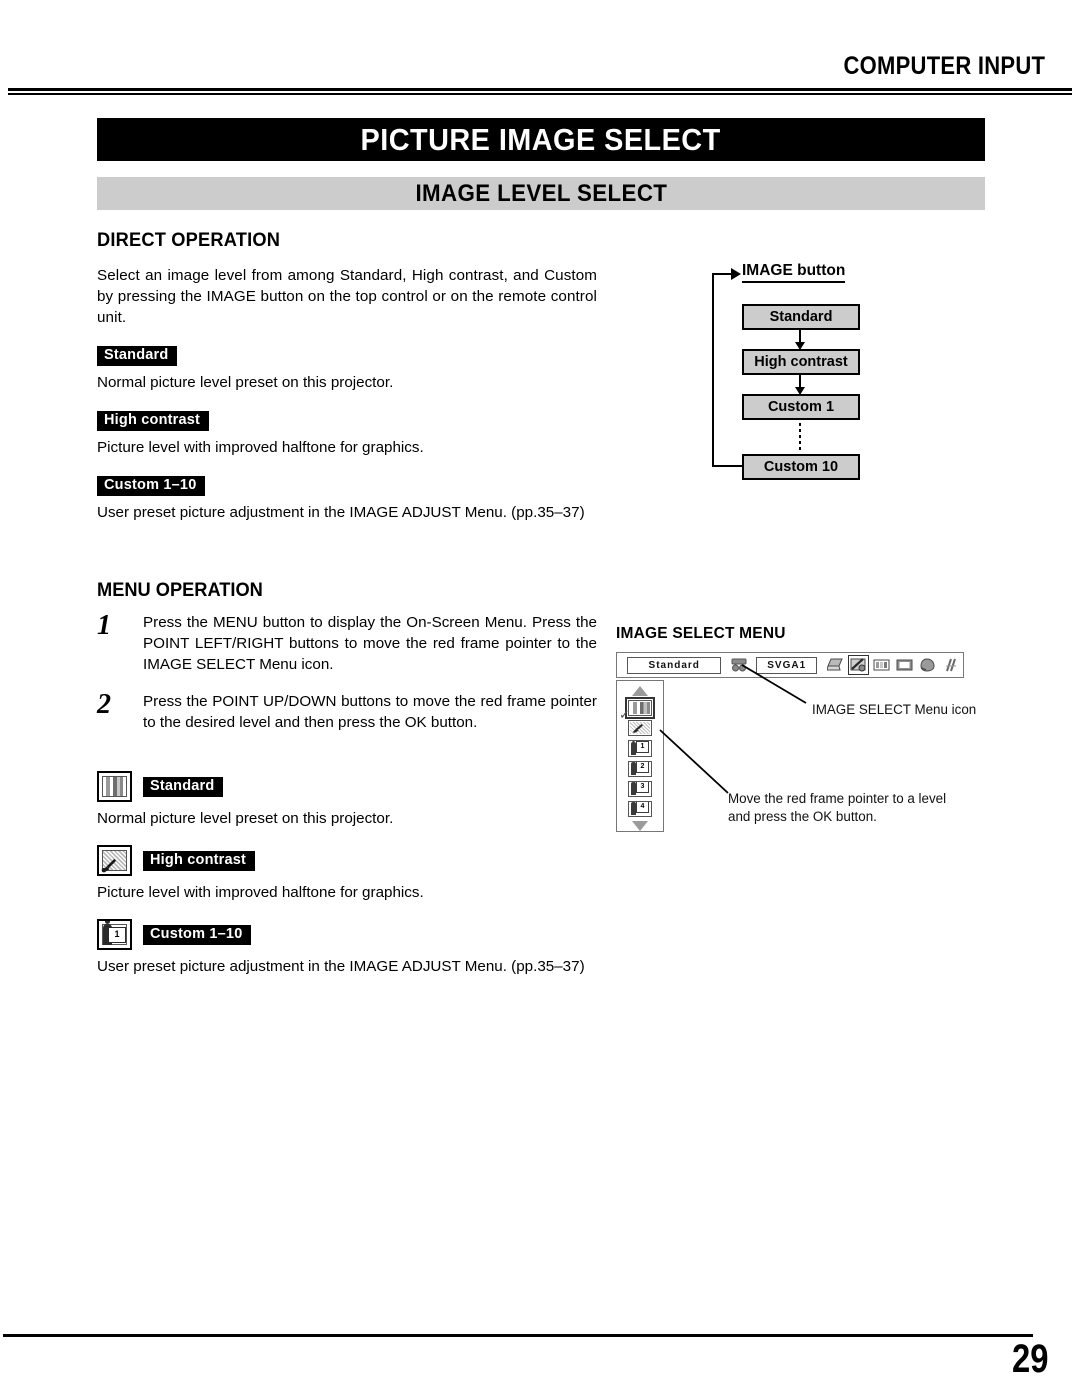  I want to click on page-header: COMPUTER INPUT, so click(540, 73).